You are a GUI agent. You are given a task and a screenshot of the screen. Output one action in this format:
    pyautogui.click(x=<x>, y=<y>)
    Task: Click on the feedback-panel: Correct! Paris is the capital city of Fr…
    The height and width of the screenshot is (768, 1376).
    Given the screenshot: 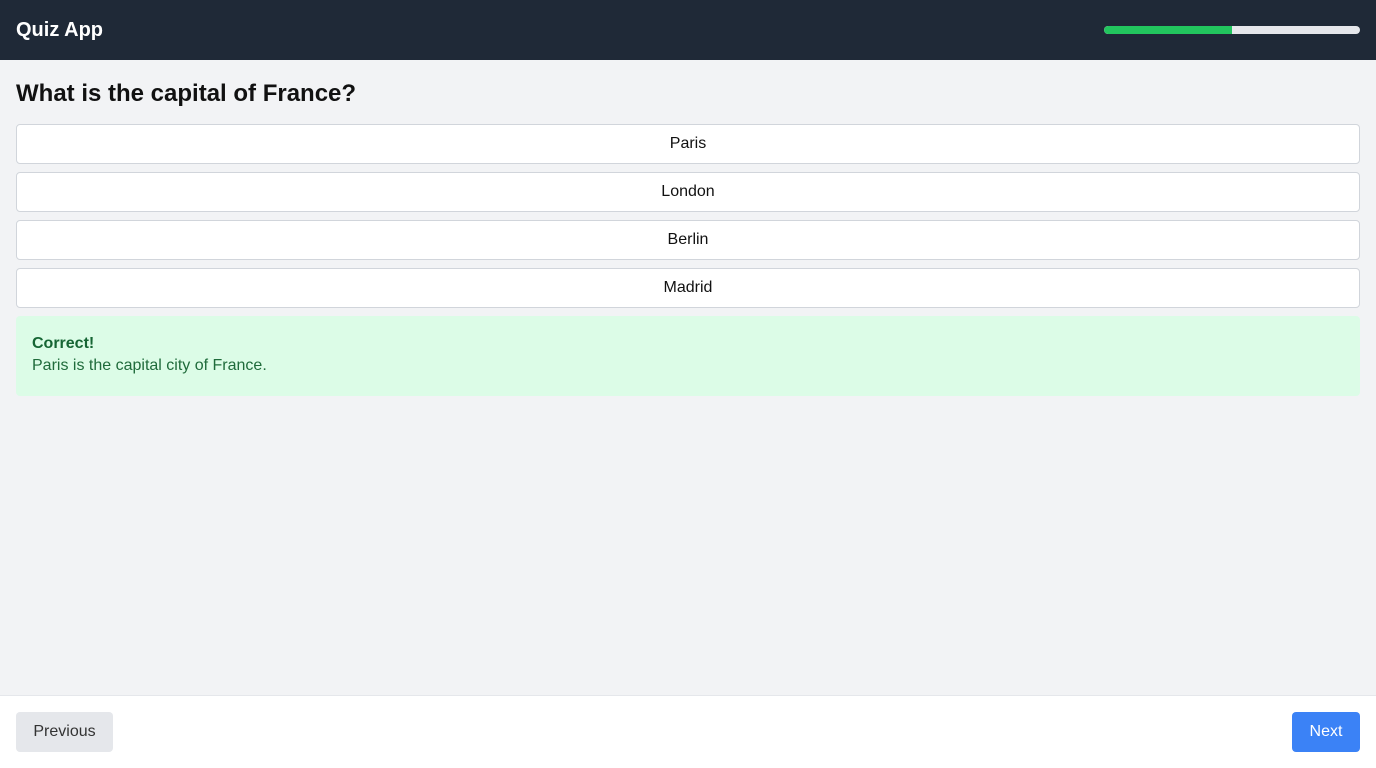 What is the action you would take?
    pyautogui.click(x=688, y=356)
    